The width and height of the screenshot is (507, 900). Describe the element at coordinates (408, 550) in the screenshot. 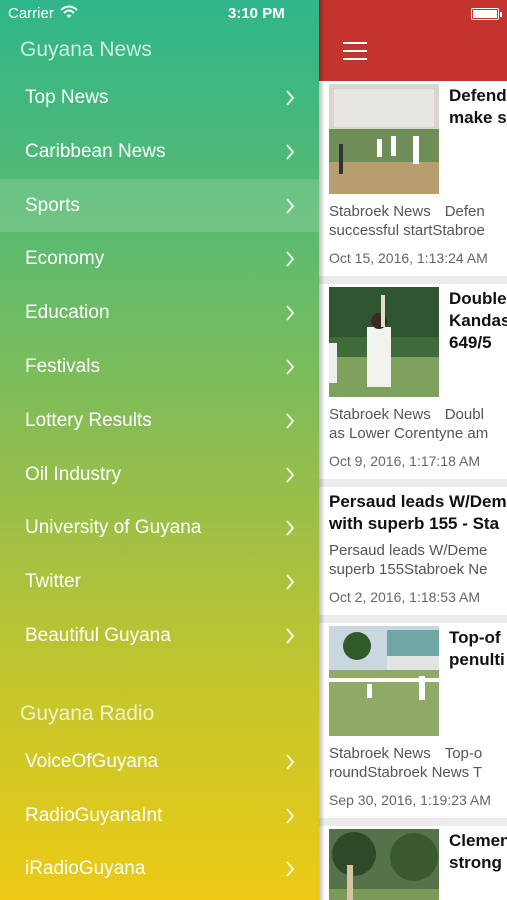

I see `news-desc-line: Persaud leads W/Deme` at that location.